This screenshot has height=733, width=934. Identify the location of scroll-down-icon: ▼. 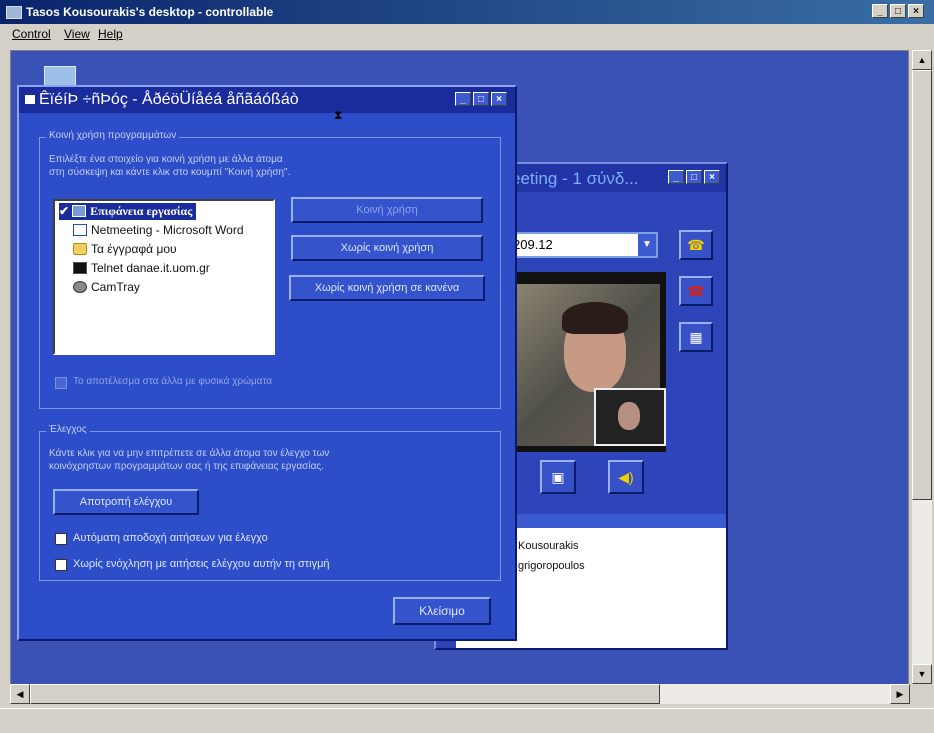
(922, 674).